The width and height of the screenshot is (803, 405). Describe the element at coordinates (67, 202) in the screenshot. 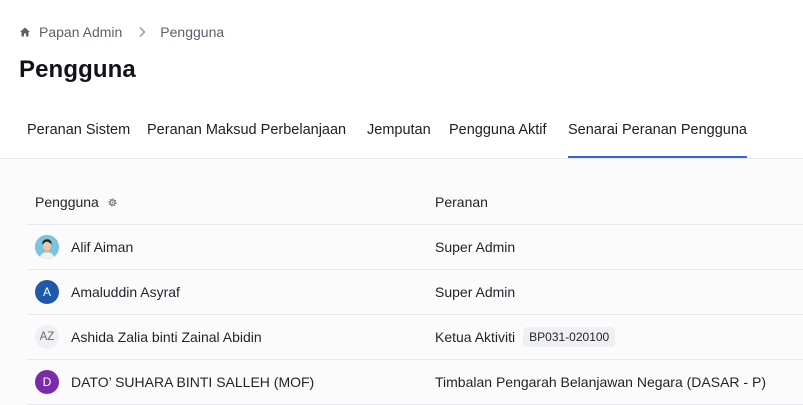

I see `column-header-user-label: Pengguna` at that location.